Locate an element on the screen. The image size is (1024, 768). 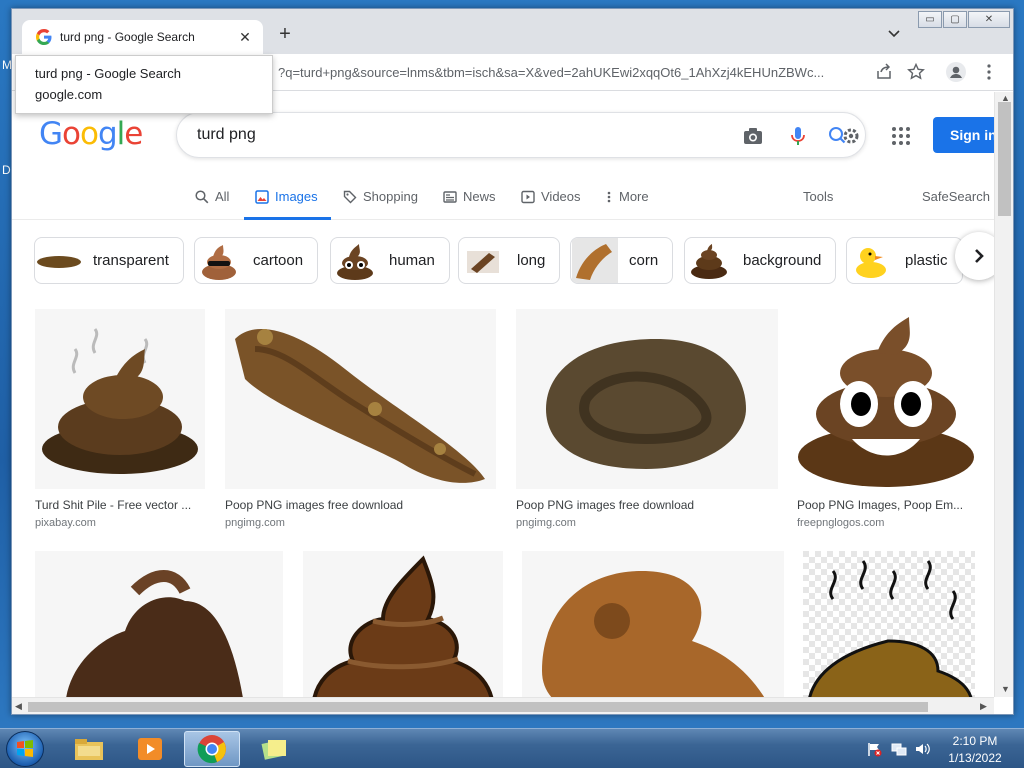
chrome-icon is located at coordinates (211, 749).